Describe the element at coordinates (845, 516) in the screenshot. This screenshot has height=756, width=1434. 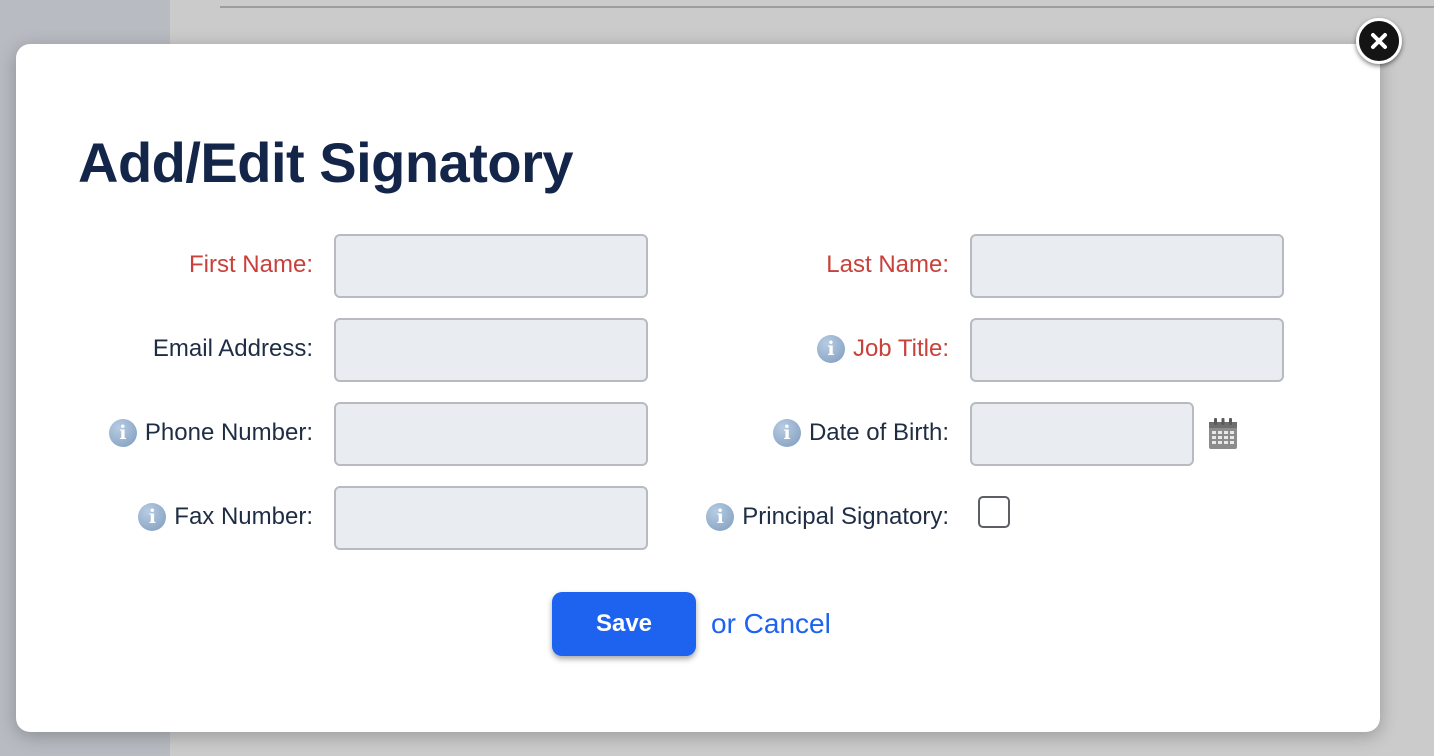
I see `principal-signatory-label-text: Principal Signatory:` at that location.